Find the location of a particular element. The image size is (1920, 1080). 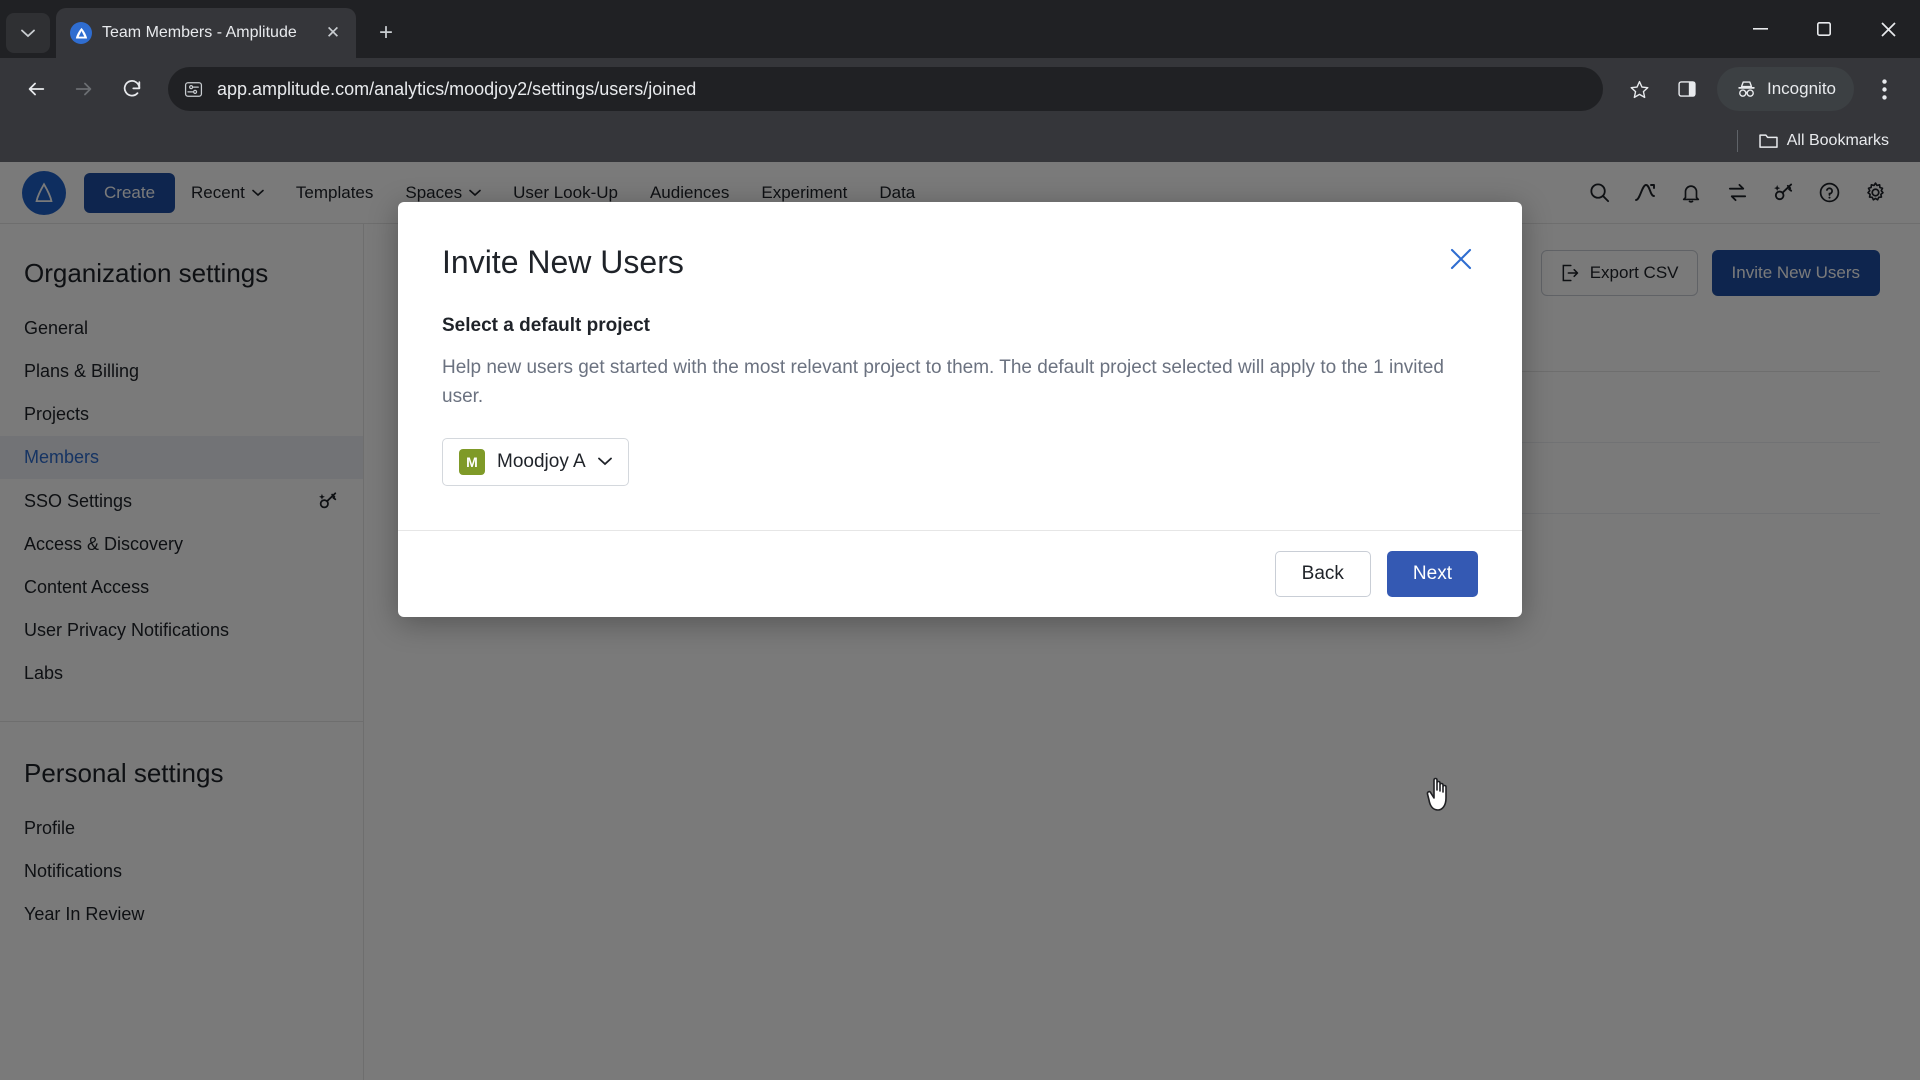

default-project-label: Select a default project is located at coordinates (546, 325).